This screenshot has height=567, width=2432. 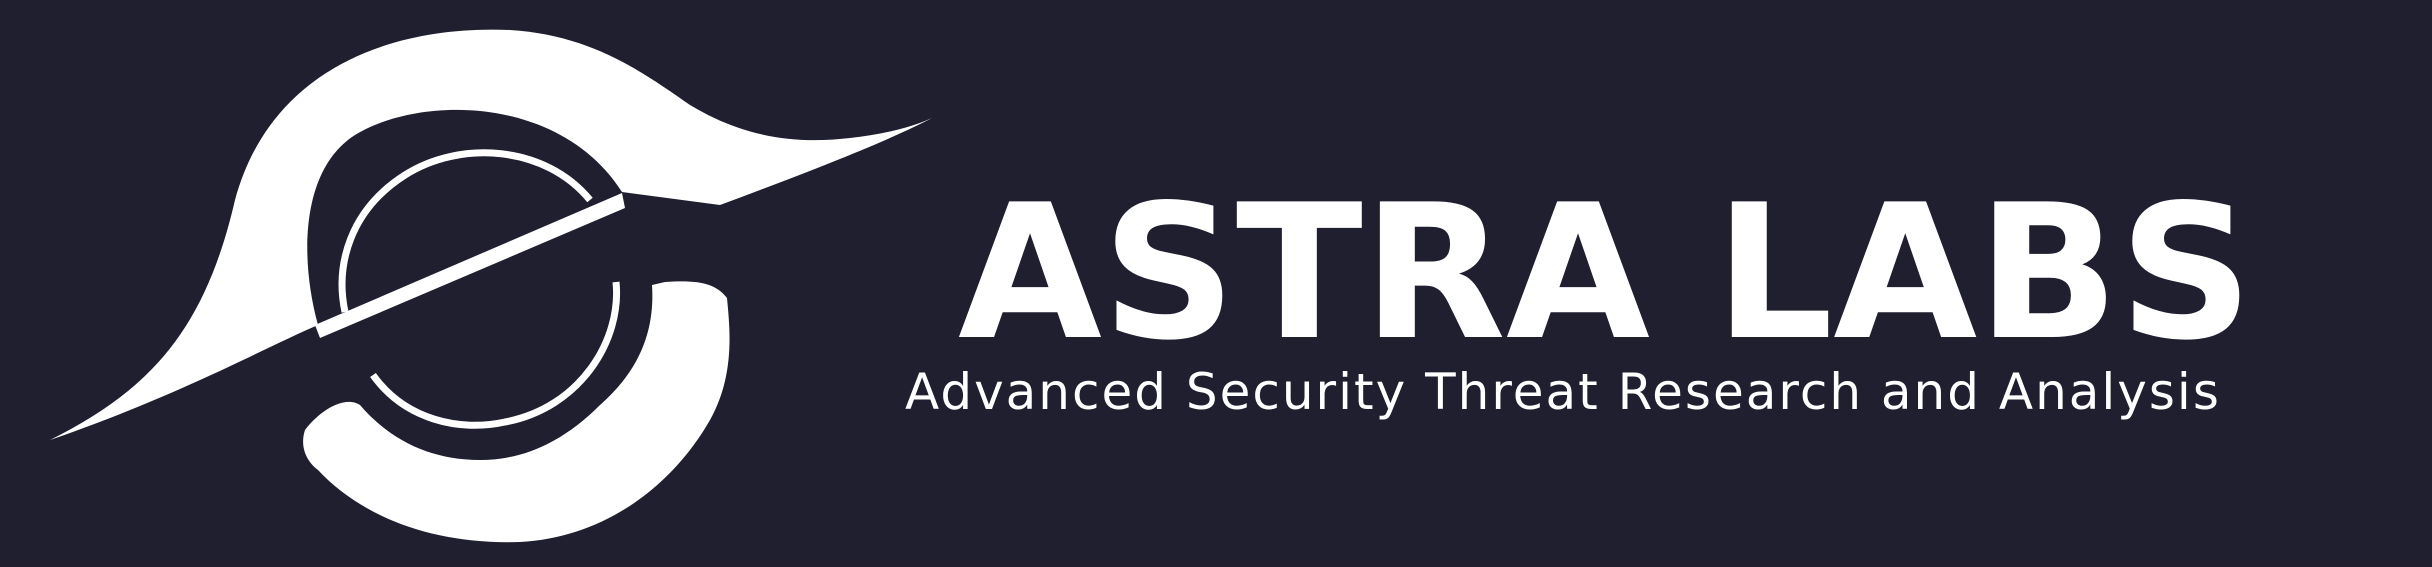 What do you see at coordinates (495, 355) in the screenshot?
I see `logo-inner-arc-lower` at bounding box center [495, 355].